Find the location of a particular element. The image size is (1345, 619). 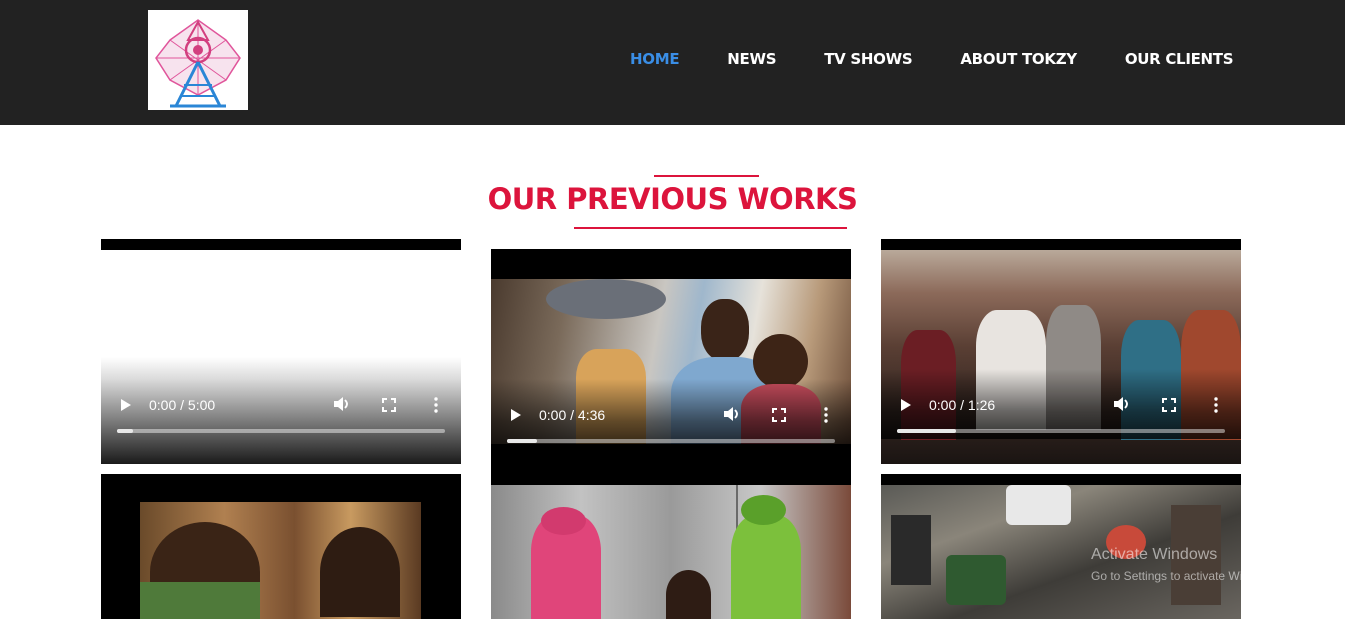

tower-logo-icon is located at coordinates (198, 63).